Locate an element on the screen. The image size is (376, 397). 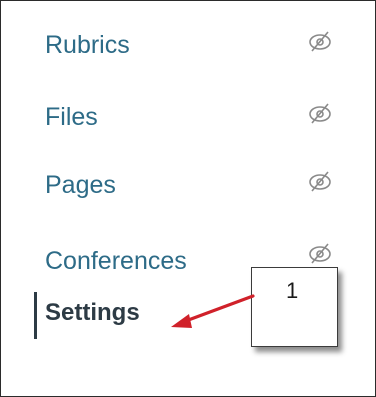
nav-item-rubrics: Rubrics is located at coordinates (87, 45).